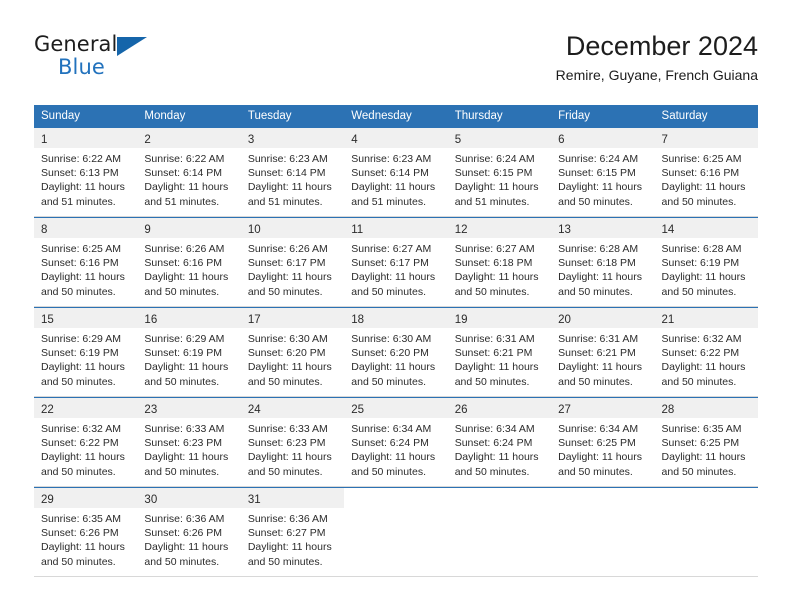 Image resolution: width=792 pixels, height=612 pixels. What do you see at coordinates (86, 498) in the screenshot?
I see `day-number-bar: 29` at bounding box center [86, 498].